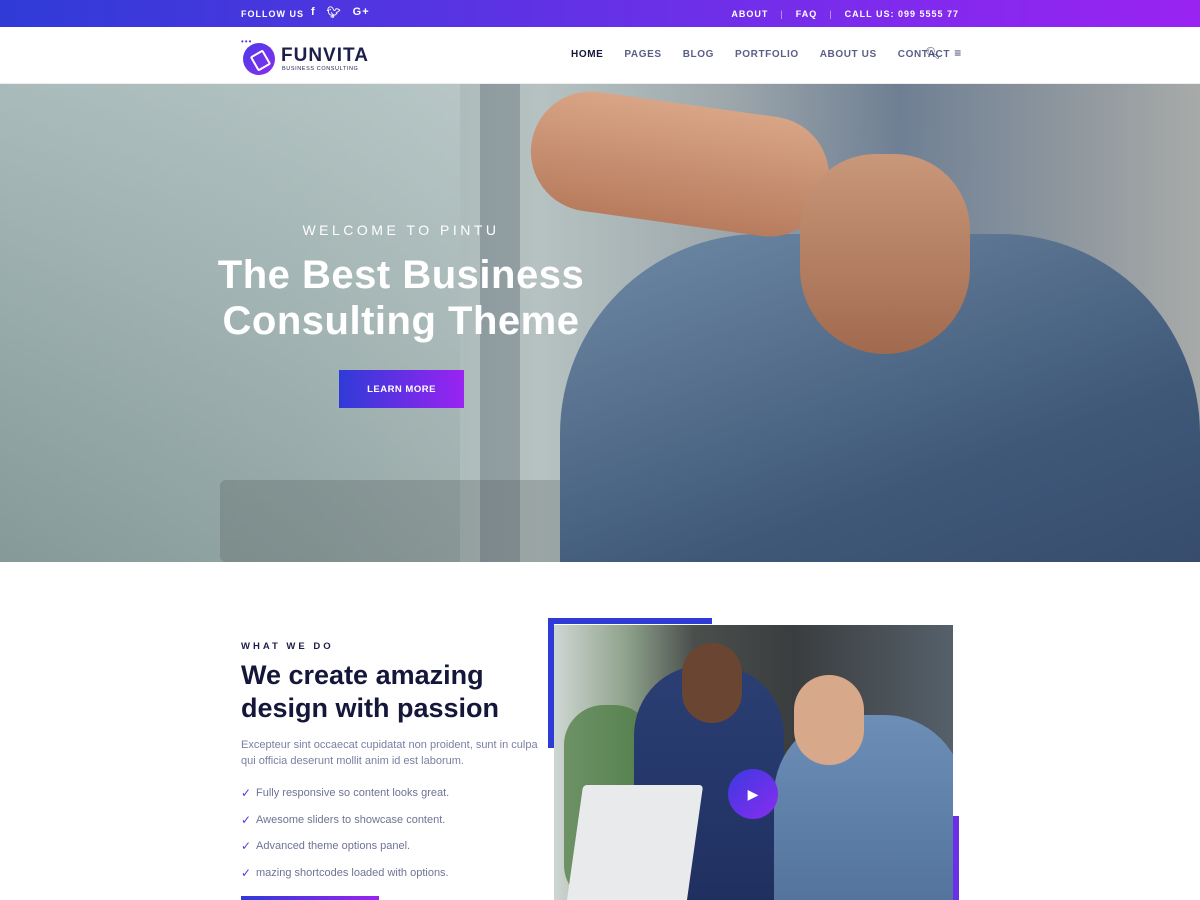  I want to click on nav-portfolio: PORTFOLIO, so click(767, 54).